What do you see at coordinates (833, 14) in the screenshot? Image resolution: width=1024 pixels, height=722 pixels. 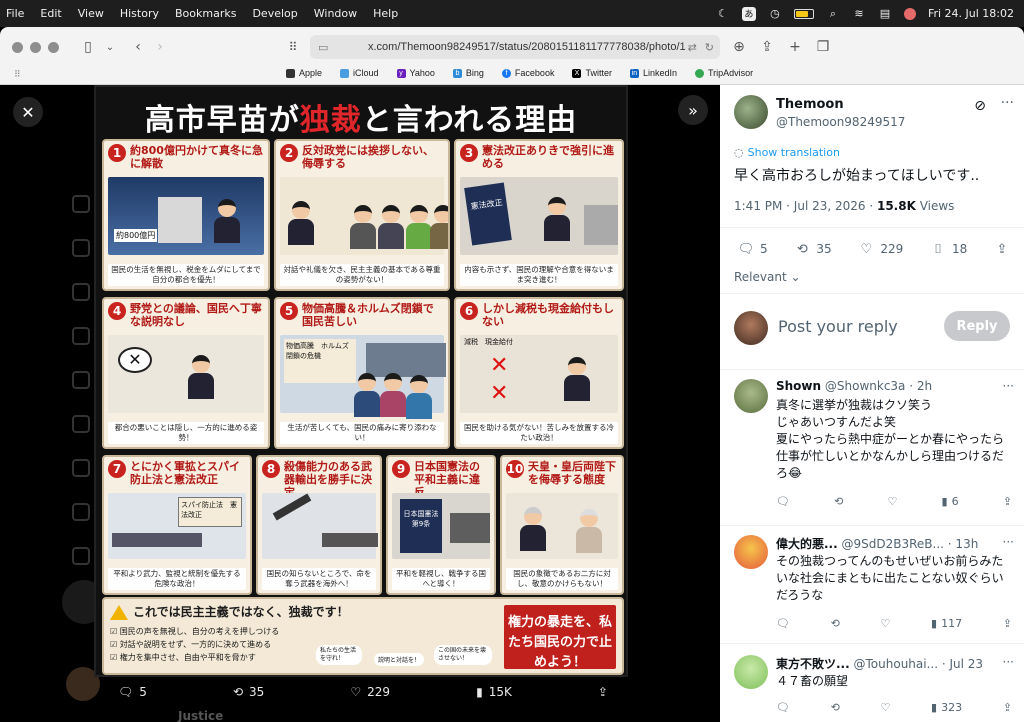 I see `search-icon: ⌕` at bounding box center [833, 14].